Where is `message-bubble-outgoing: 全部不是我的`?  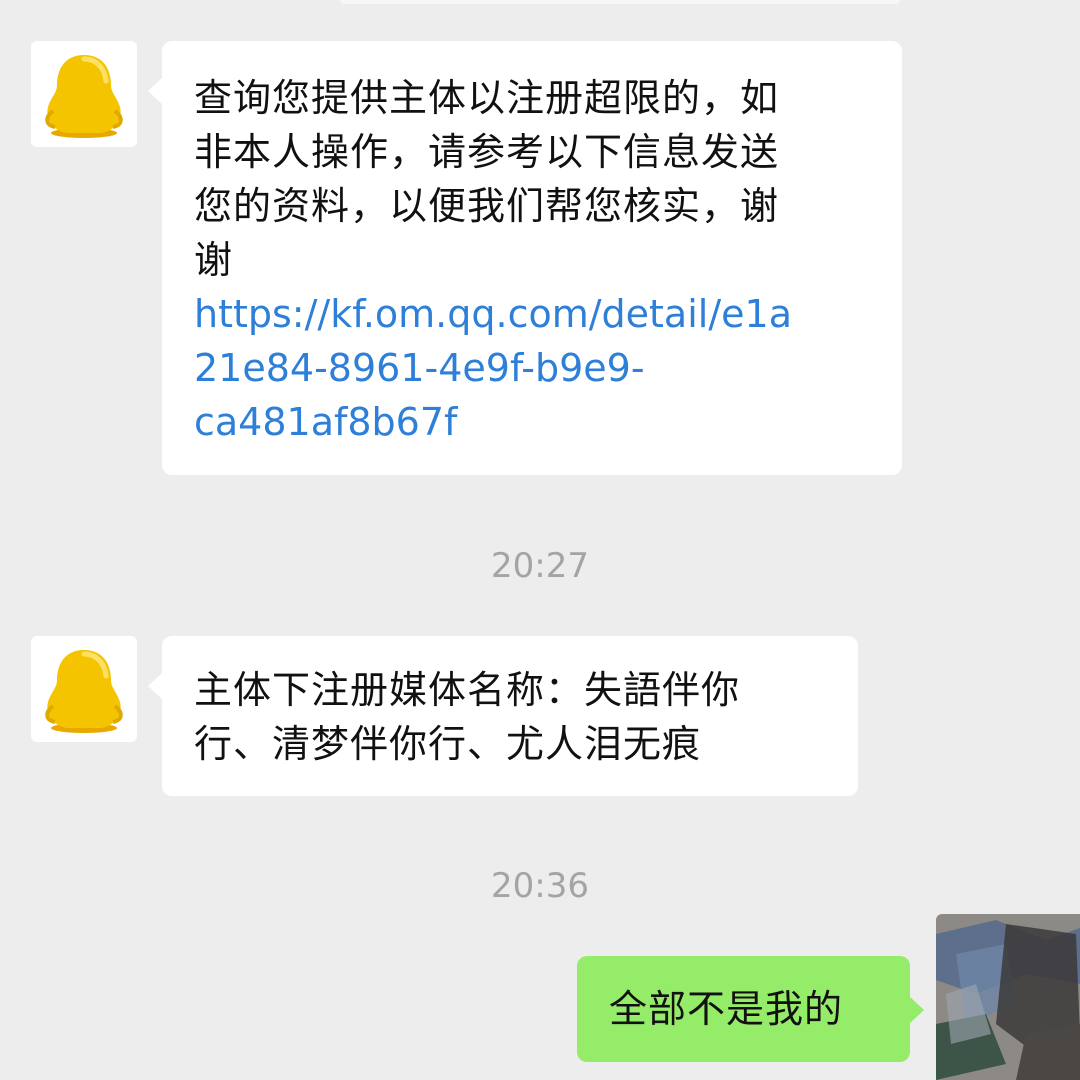 message-bubble-outgoing: 全部不是我的 is located at coordinates (750, 1009).